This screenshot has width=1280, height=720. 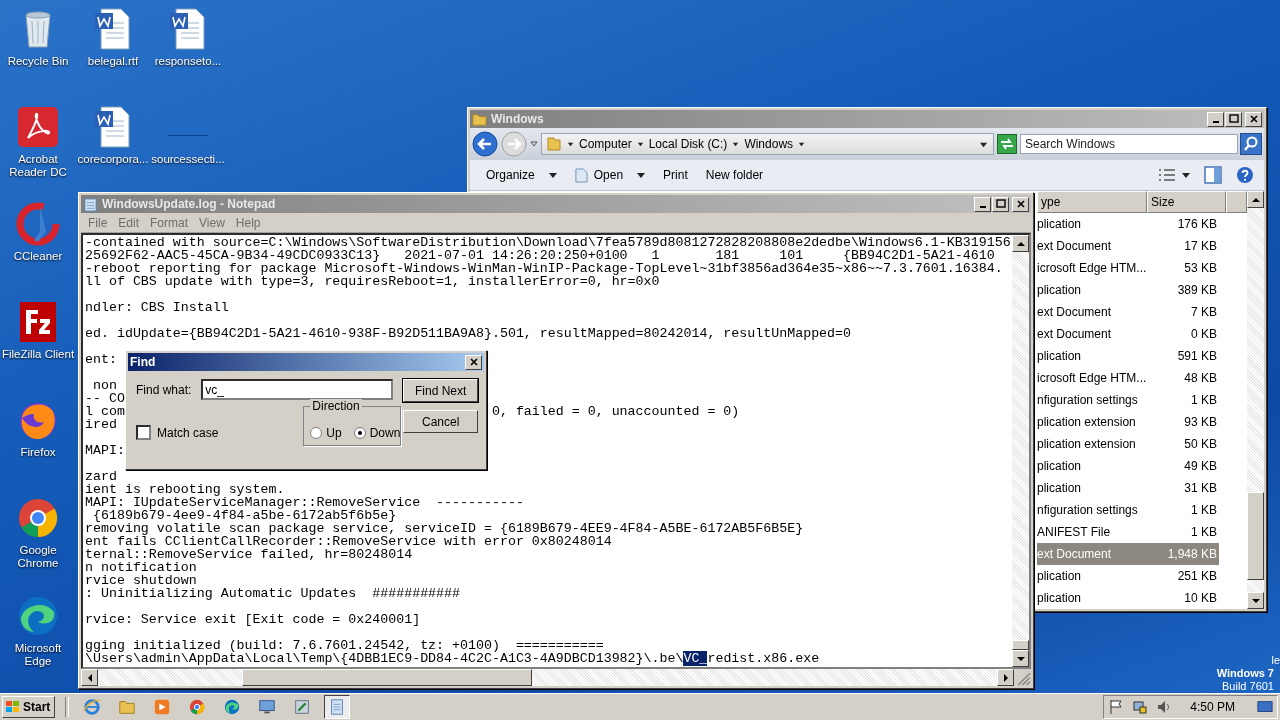 I want to click on log-line: n notification, so click(x=141, y=567).